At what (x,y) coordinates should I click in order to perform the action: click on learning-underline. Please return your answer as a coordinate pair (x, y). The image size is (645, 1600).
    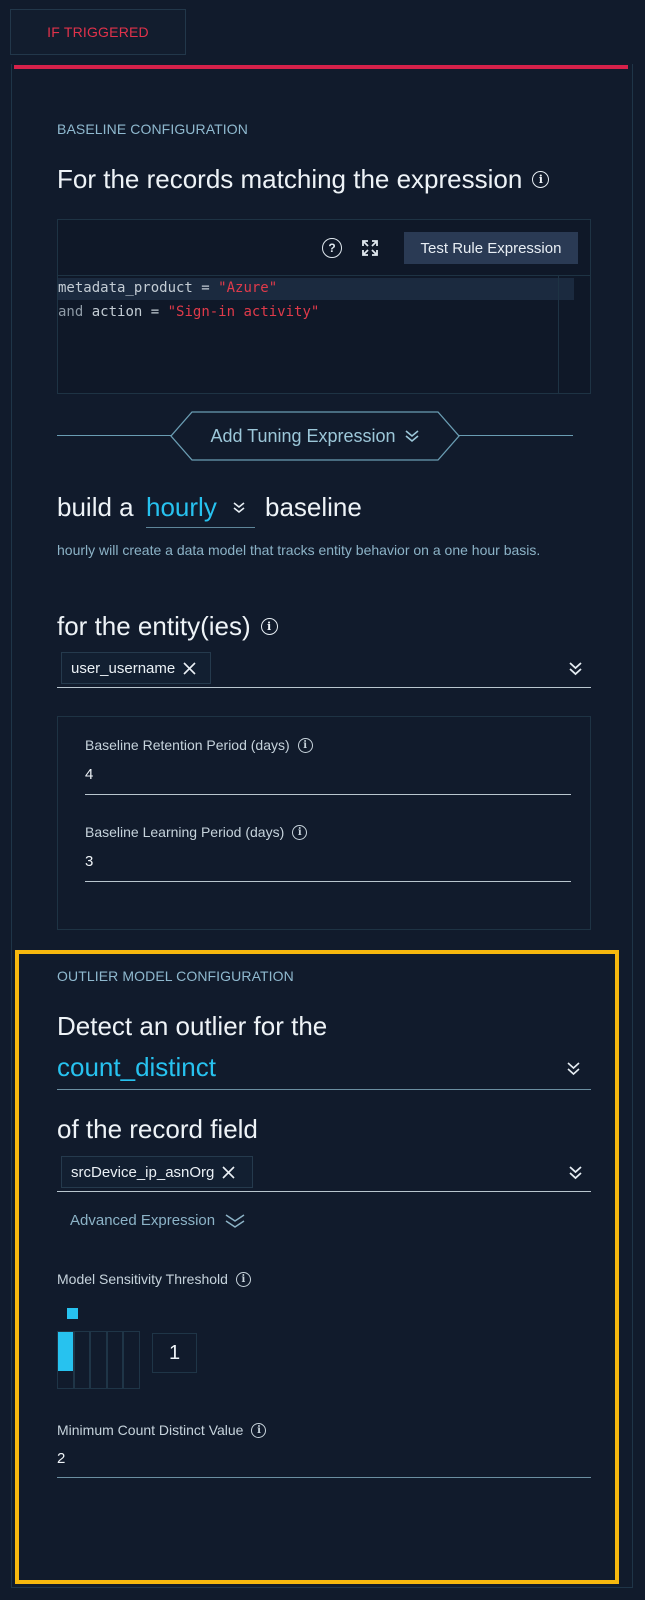
    Looking at the image, I should click on (328, 881).